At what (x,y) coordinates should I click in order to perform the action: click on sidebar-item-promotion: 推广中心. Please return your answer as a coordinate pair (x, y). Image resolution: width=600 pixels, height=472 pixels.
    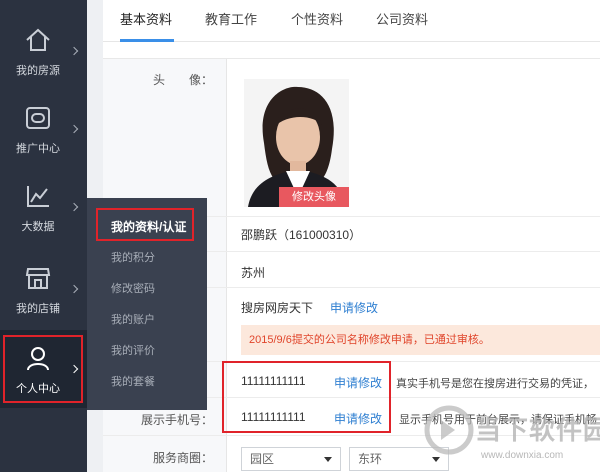
    Looking at the image, I should click on (43, 129).